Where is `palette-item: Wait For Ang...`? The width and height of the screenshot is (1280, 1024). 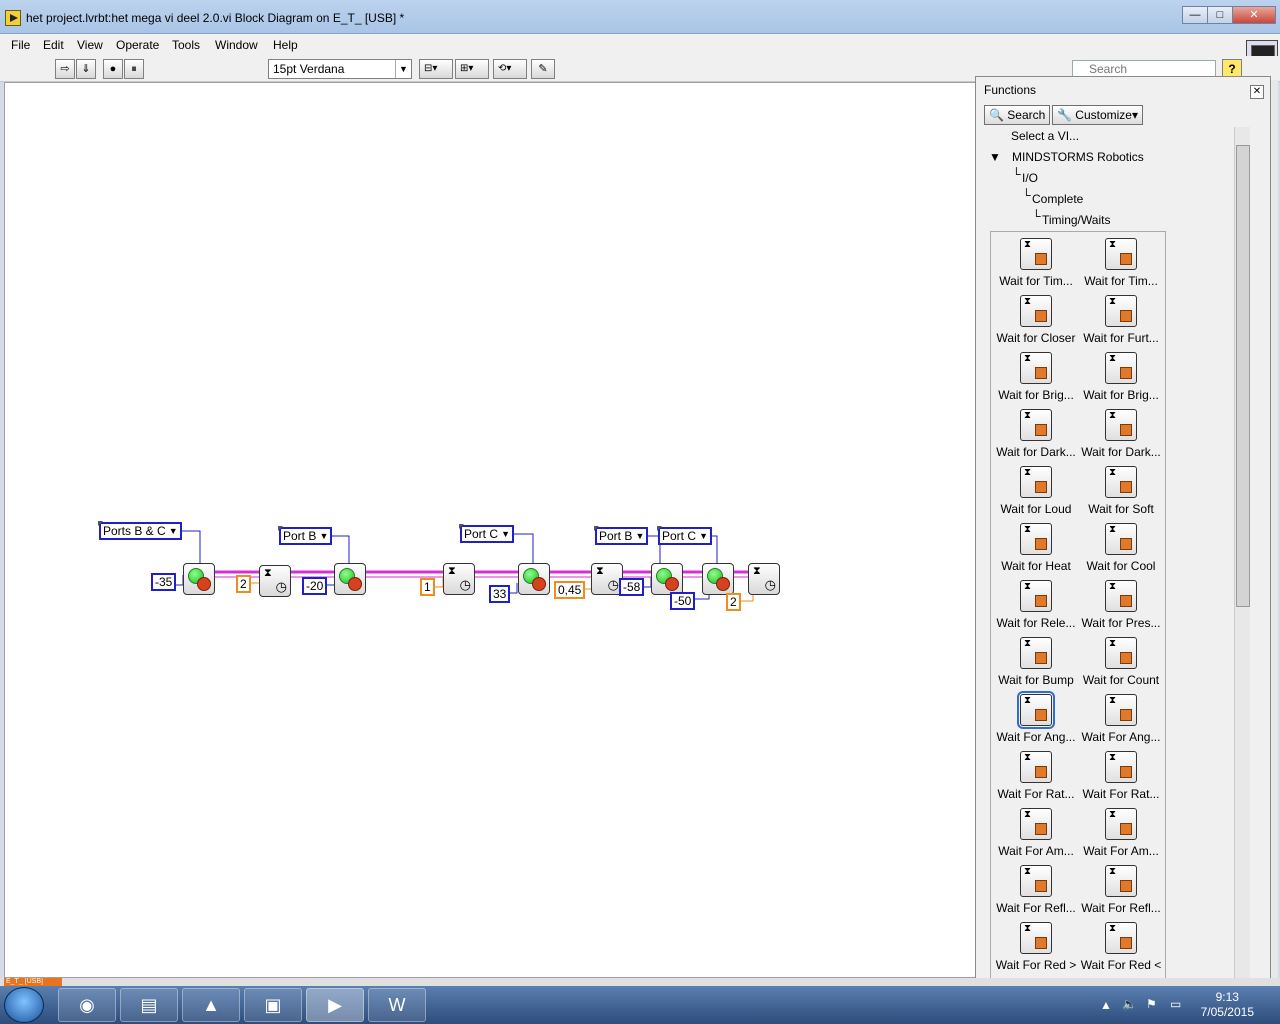 palette-item: Wait For Ang... is located at coordinates (1121, 718).